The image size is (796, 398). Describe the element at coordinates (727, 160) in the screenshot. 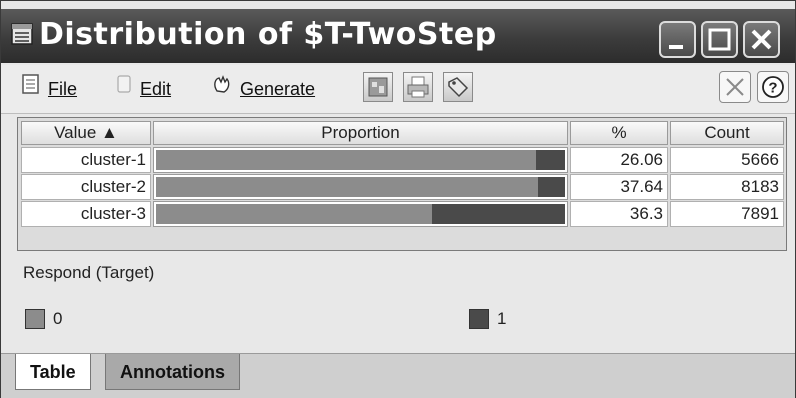

I see `table-row-count: 5666` at that location.